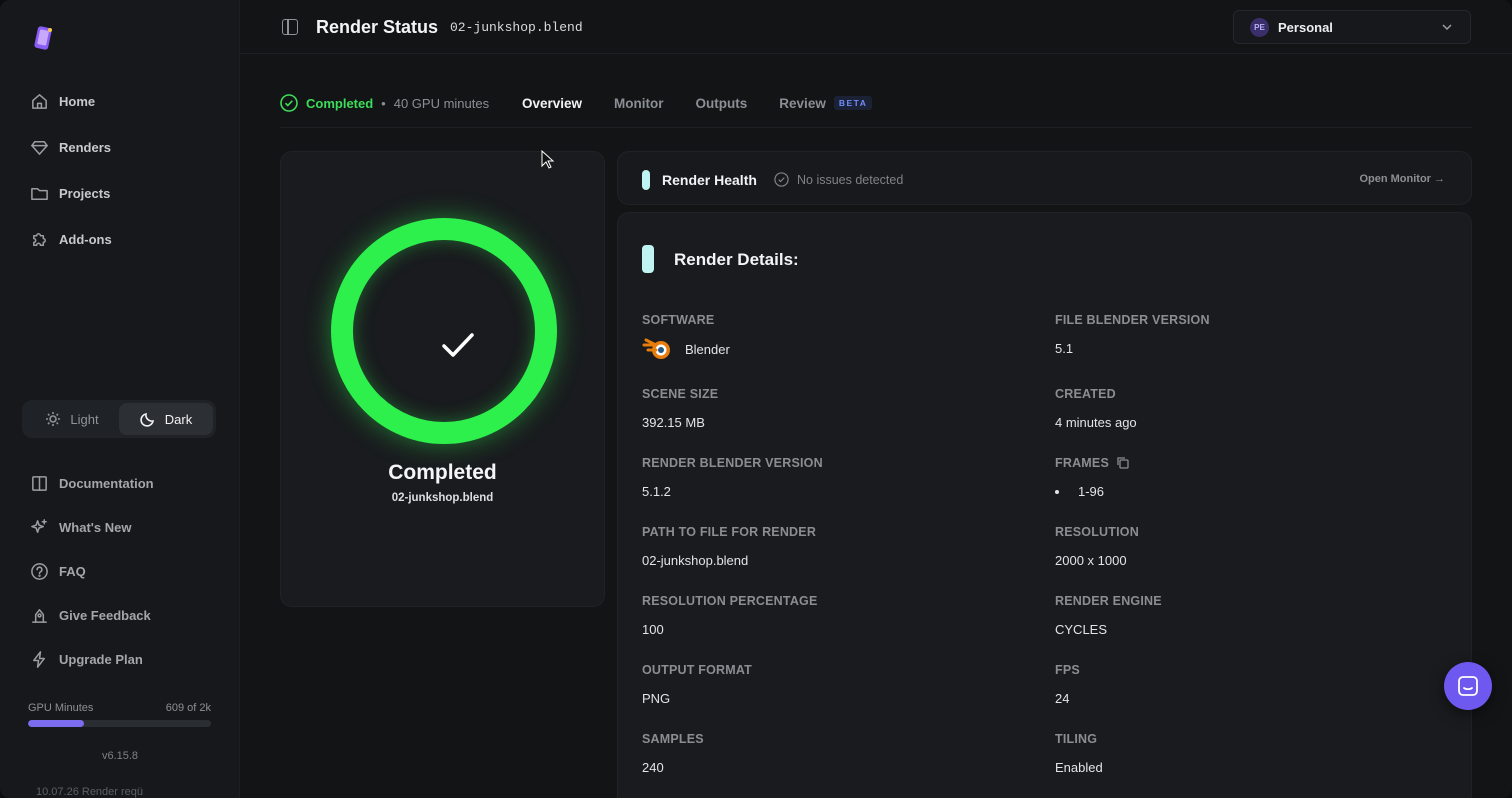 This screenshot has width=1512, height=798. I want to click on field-frames: FRAMES 1-96, so click(1092, 477).